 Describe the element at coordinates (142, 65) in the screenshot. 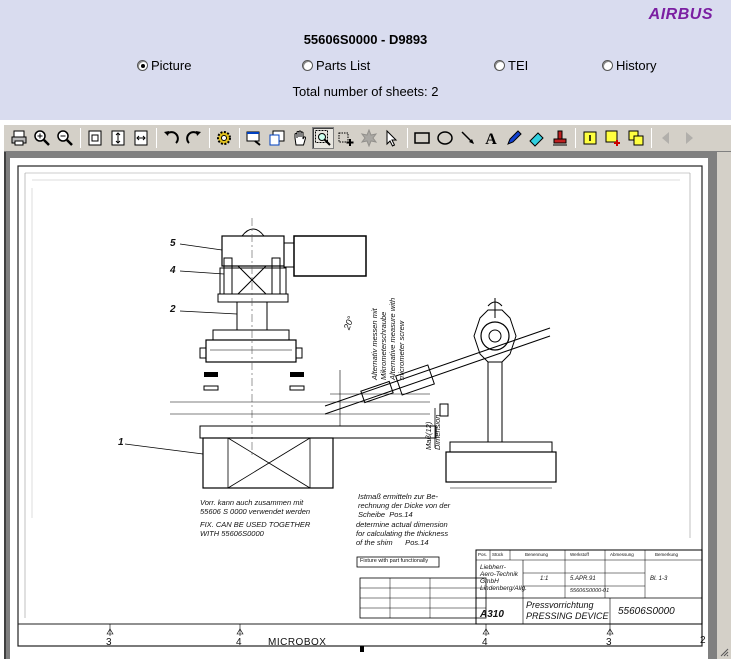

I see `radio-selected-icon` at that location.